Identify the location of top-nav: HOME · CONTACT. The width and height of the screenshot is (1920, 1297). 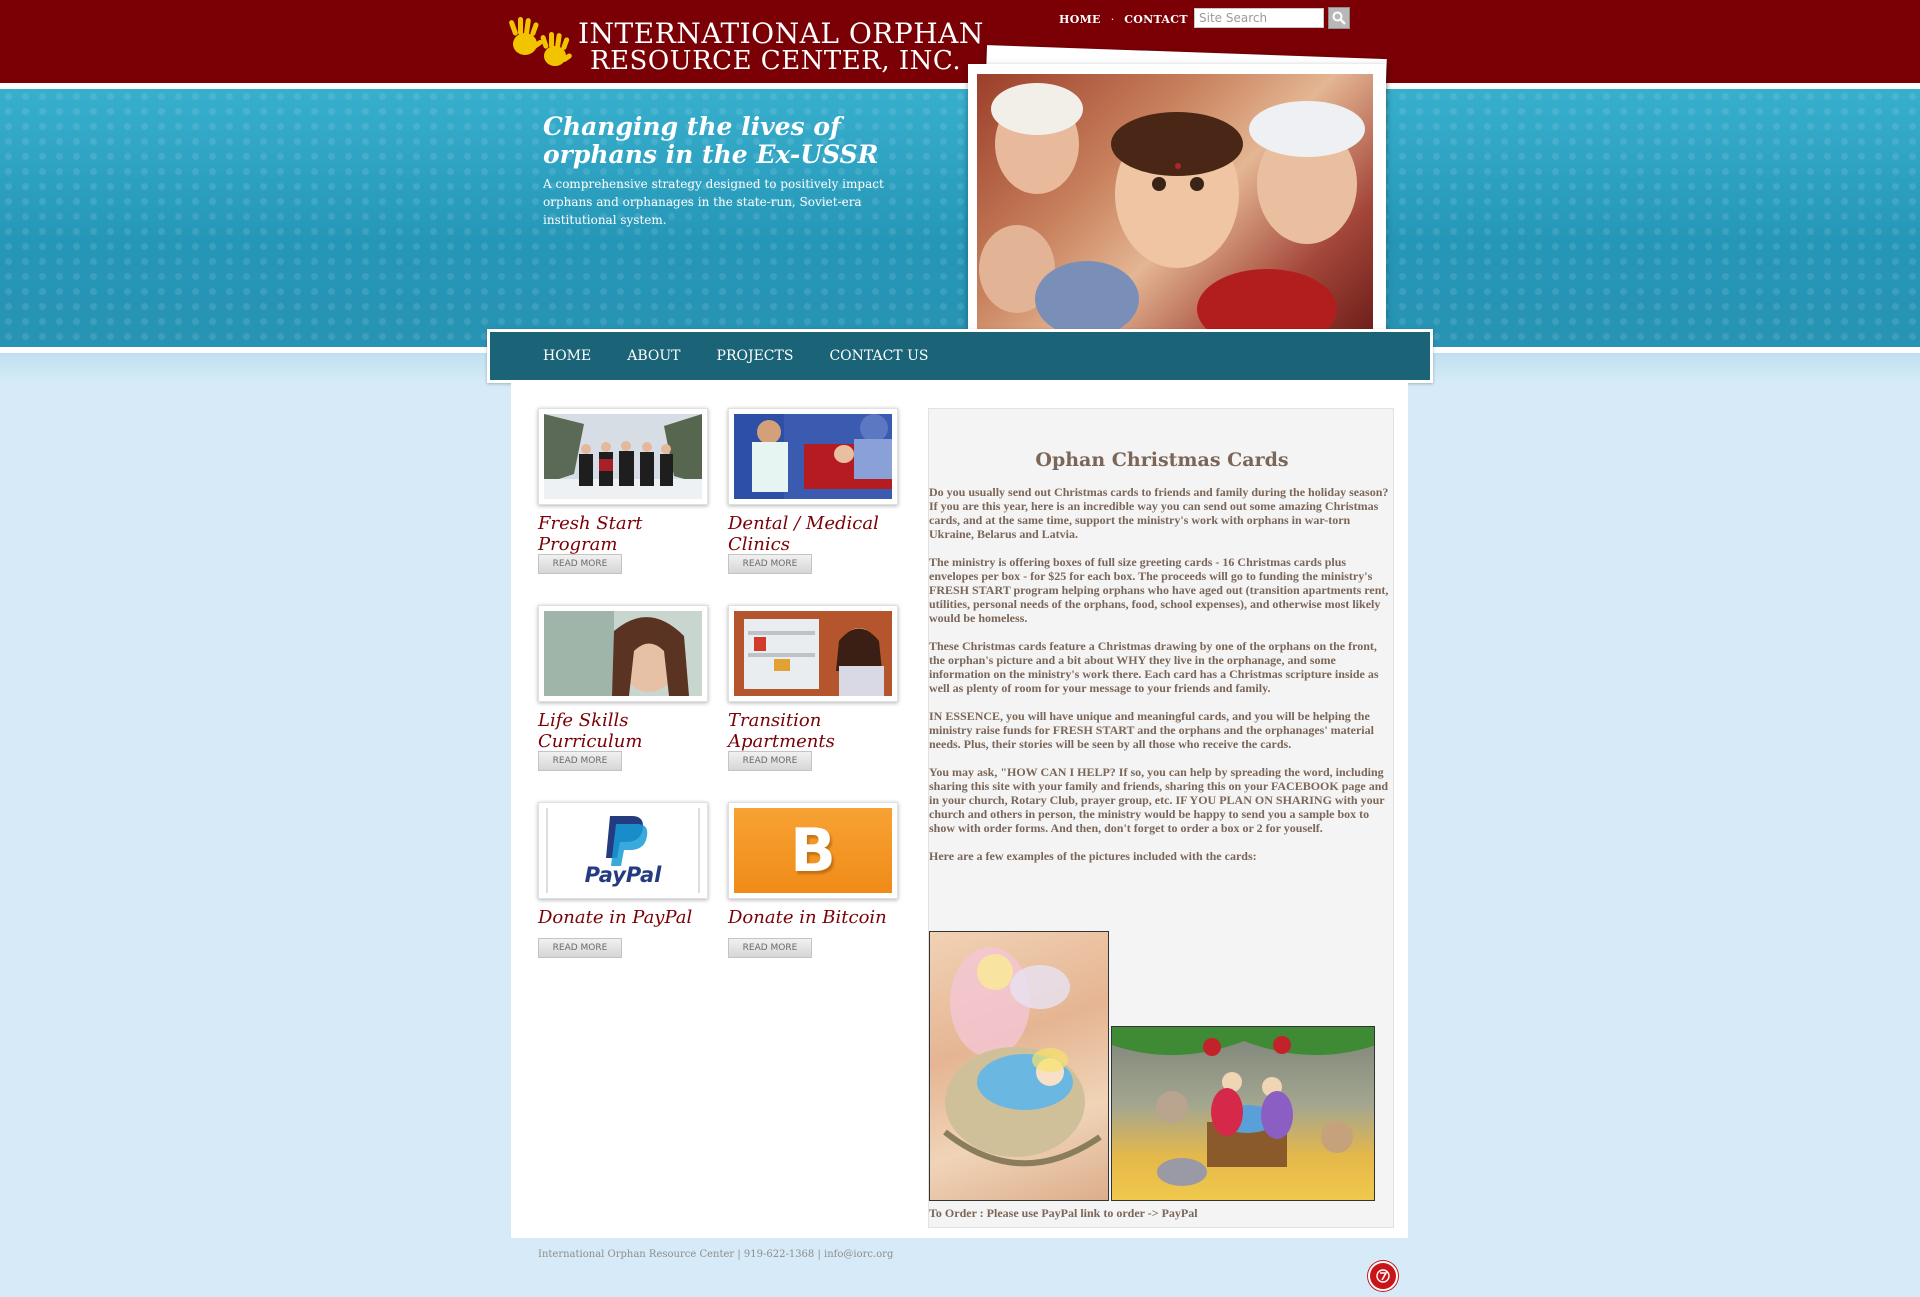
(1123, 19).